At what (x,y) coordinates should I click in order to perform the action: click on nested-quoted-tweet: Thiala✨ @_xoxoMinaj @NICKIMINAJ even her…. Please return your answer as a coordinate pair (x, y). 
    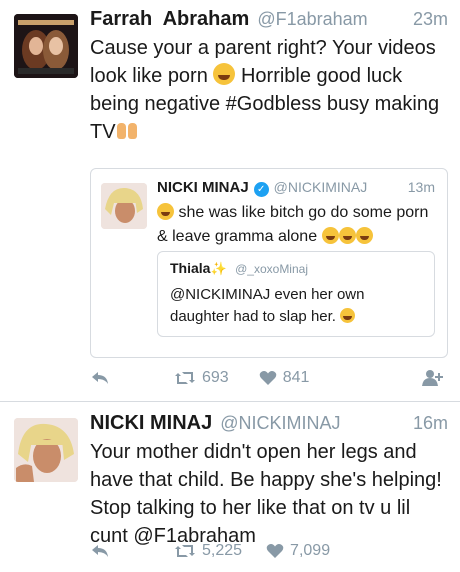
    Looking at the image, I should click on (296, 294).